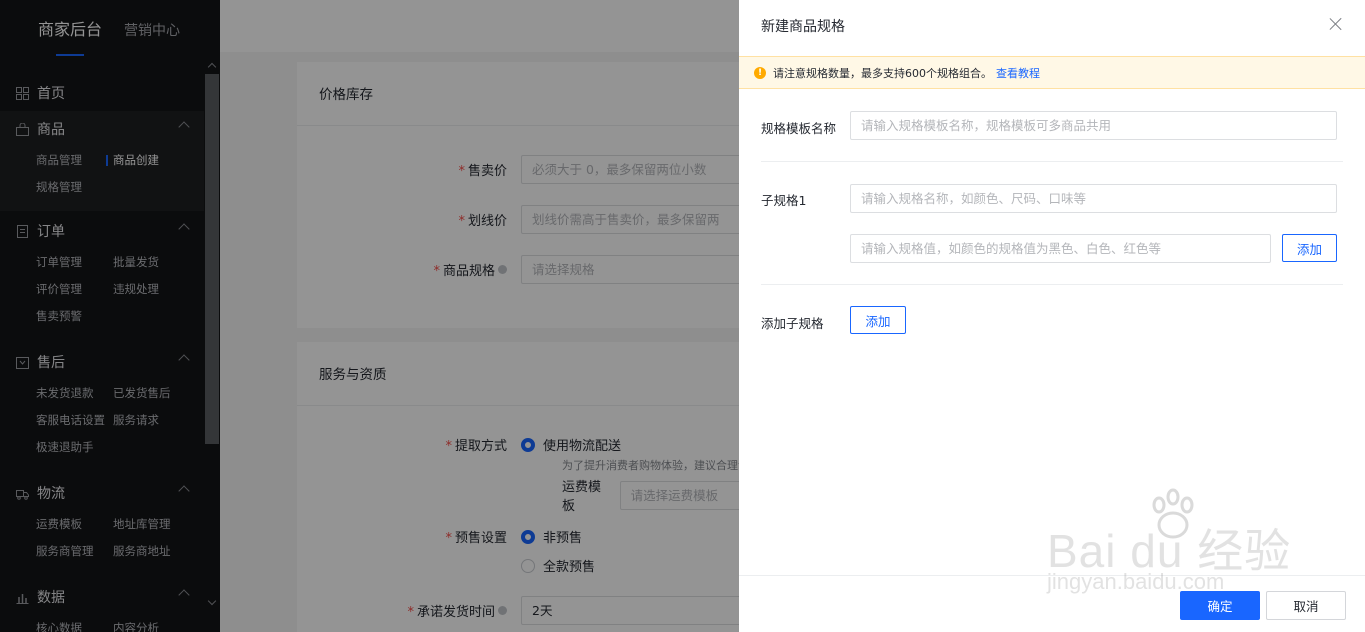  Describe the element at coordinates (1052, 26) in the screenshot. I see `drawer-header: 新建商品规格` at that location.